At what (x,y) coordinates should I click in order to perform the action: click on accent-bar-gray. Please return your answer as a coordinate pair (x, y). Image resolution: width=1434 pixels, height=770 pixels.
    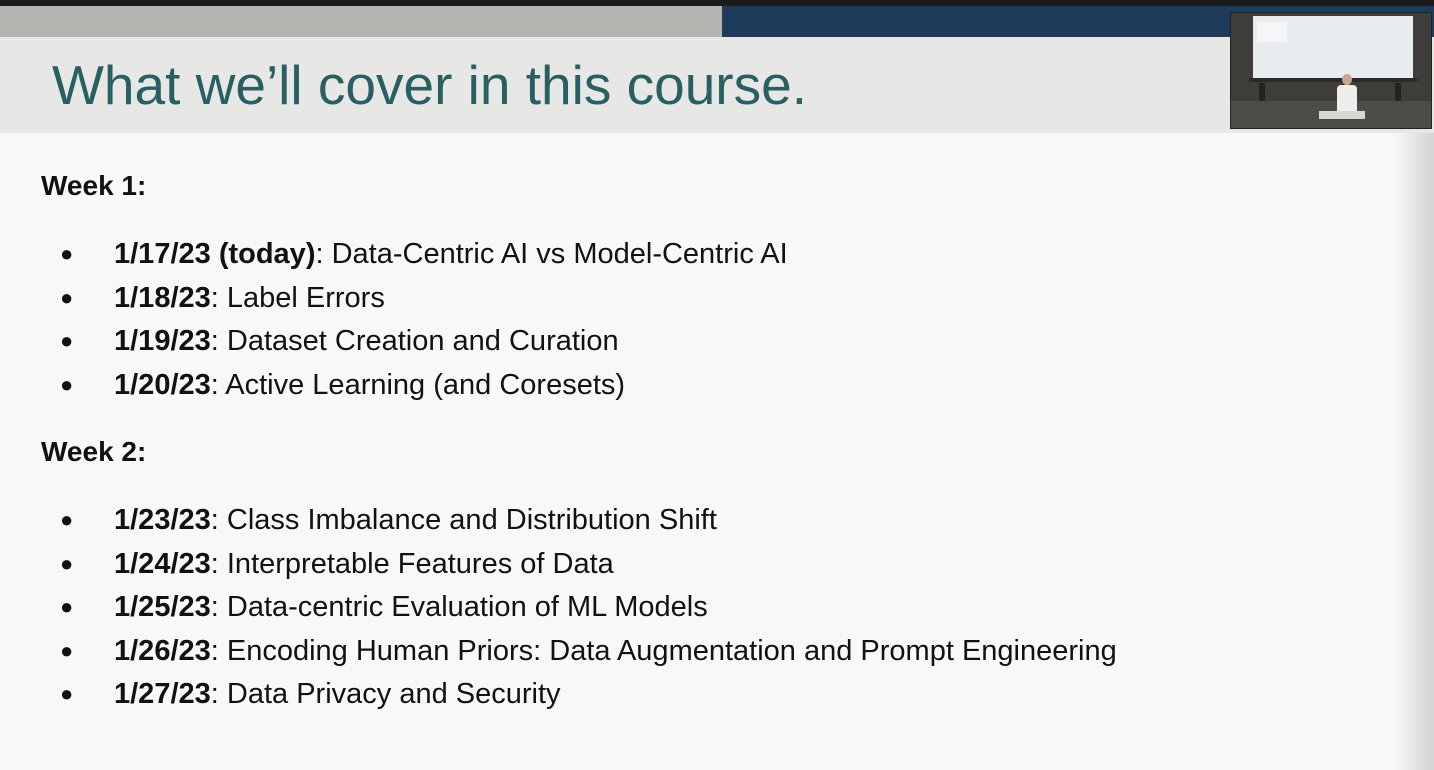
    Looking at the image, I should click on (361, 21).